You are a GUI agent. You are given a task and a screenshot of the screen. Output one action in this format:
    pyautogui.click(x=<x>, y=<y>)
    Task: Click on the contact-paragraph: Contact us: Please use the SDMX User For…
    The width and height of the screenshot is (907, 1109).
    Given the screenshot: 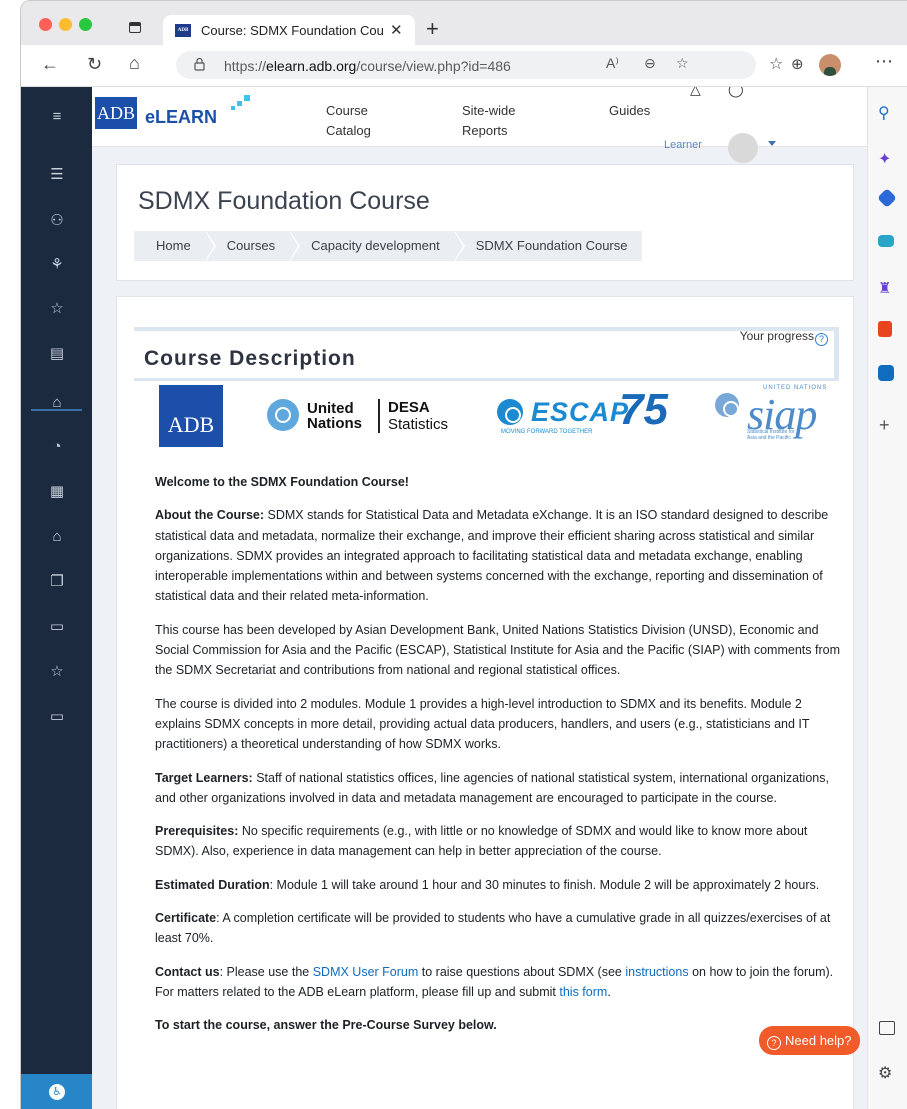 What is the action you would take?
    pyautogui.click(x=494, y=981)
    